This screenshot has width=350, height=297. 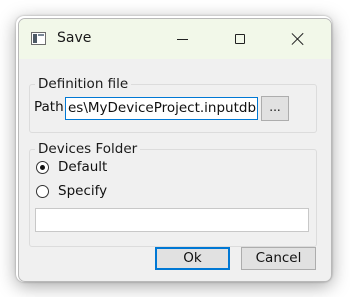 What do you see at coordinates (49, 107) in the screenshot?
I see `path-label: Path` at bounding box center [49, 107].